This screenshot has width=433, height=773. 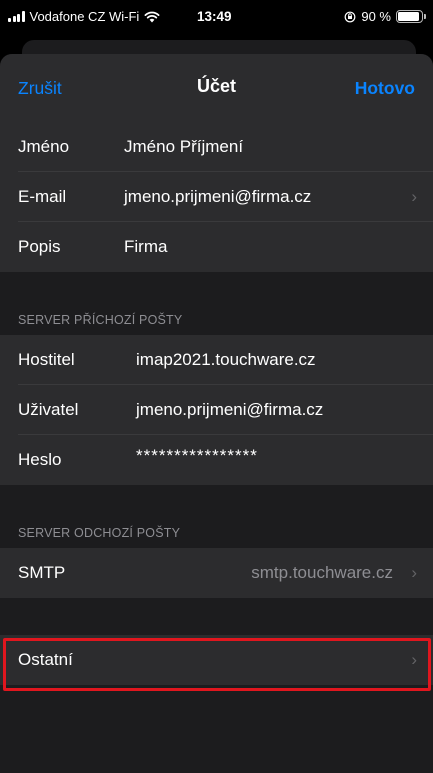 What do you see at coordinates (40, 459) in the screenshot?
I see `password-label: Heslo` at bounding box center [40, 459].